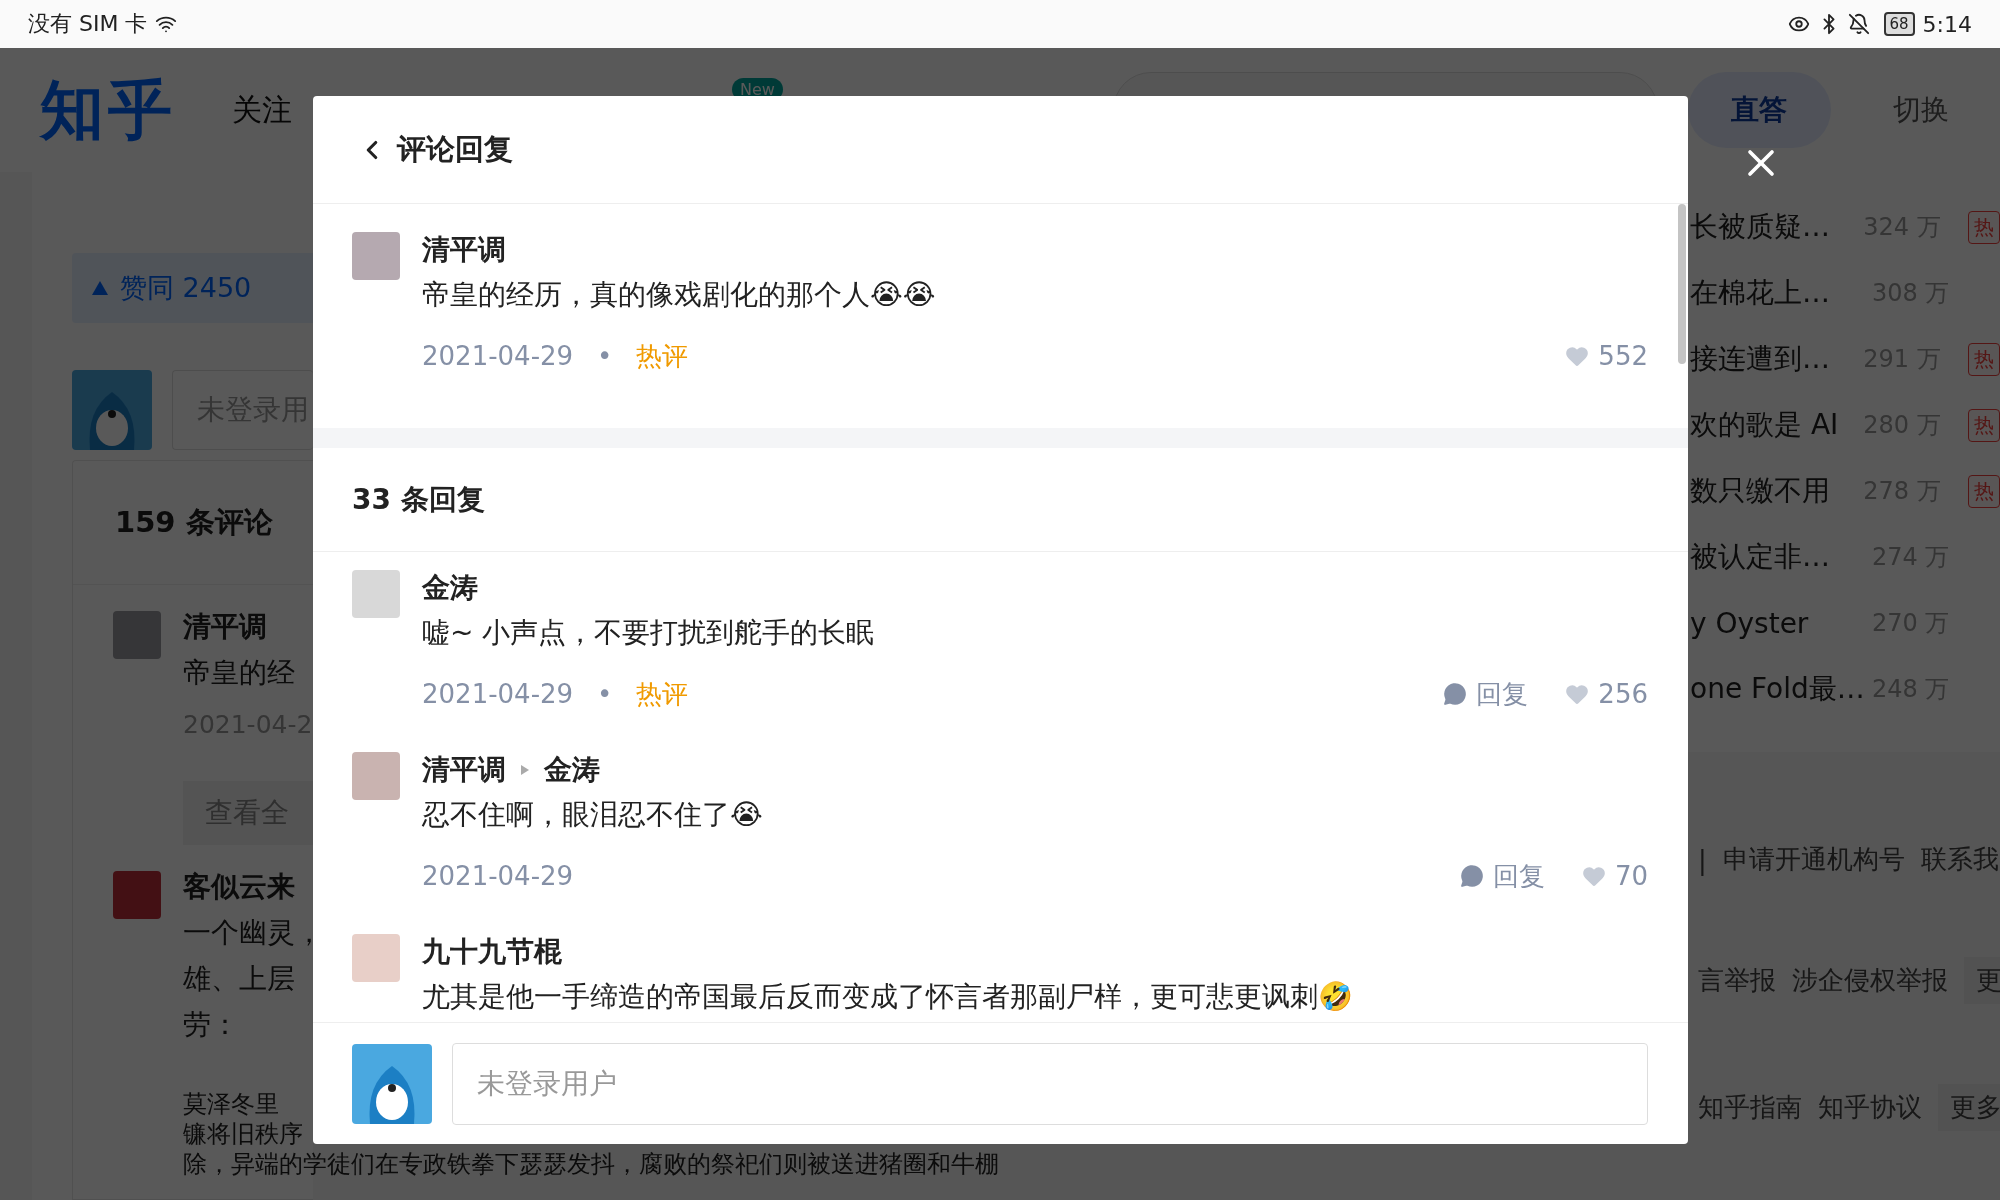  I want to click on comment-text: 忍不住啊，眼泪忍不住了😭, so click(592, 815).